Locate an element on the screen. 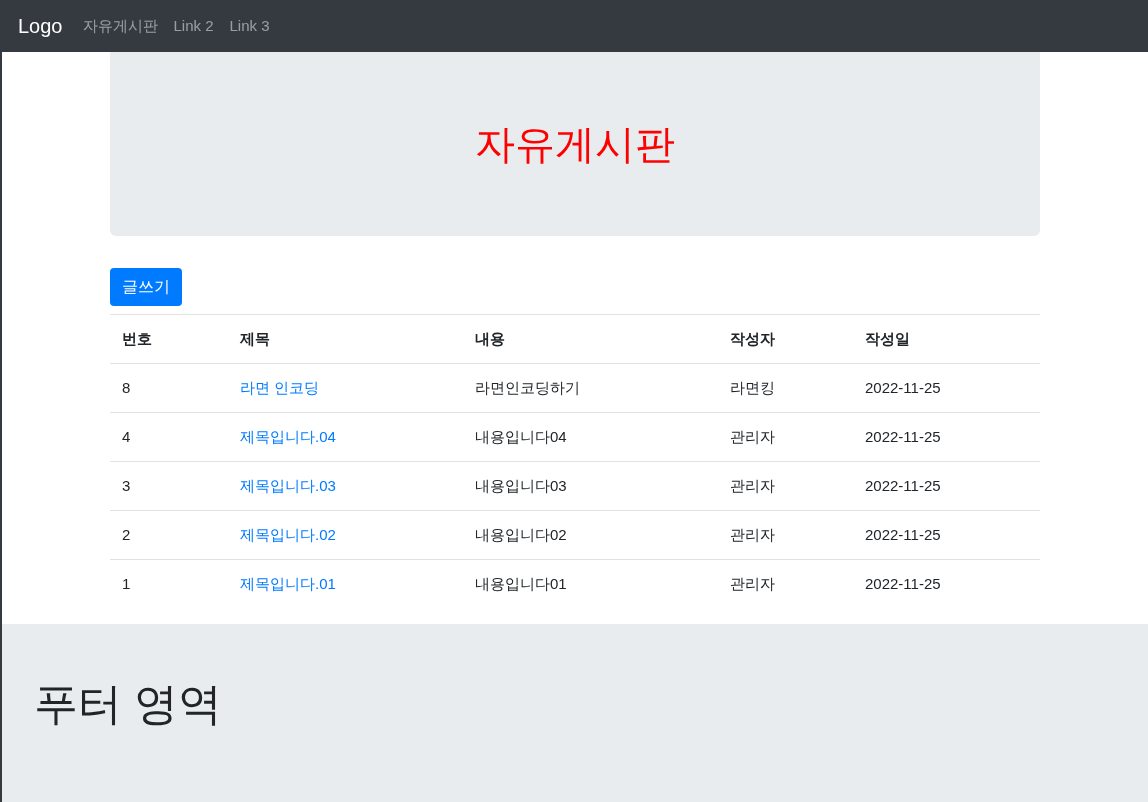  column-header: 제목 is located at coordinates (345, 339).